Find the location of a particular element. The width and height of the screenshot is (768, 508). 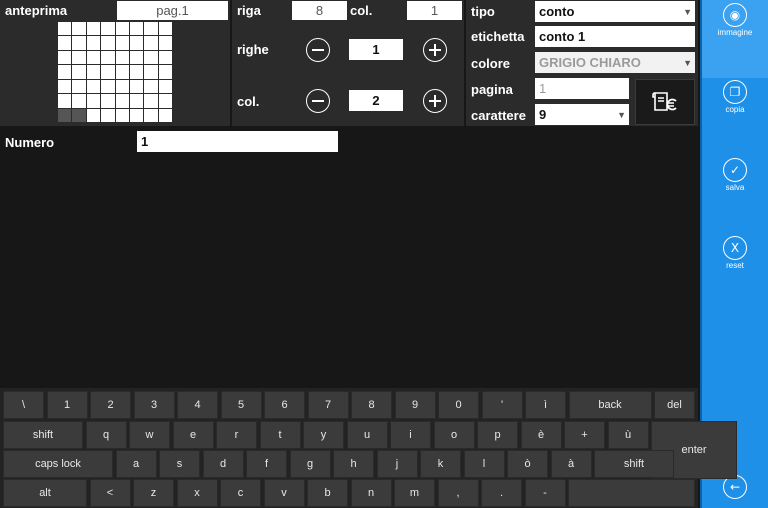

key-\: \ is located at coordinates (23, 405).